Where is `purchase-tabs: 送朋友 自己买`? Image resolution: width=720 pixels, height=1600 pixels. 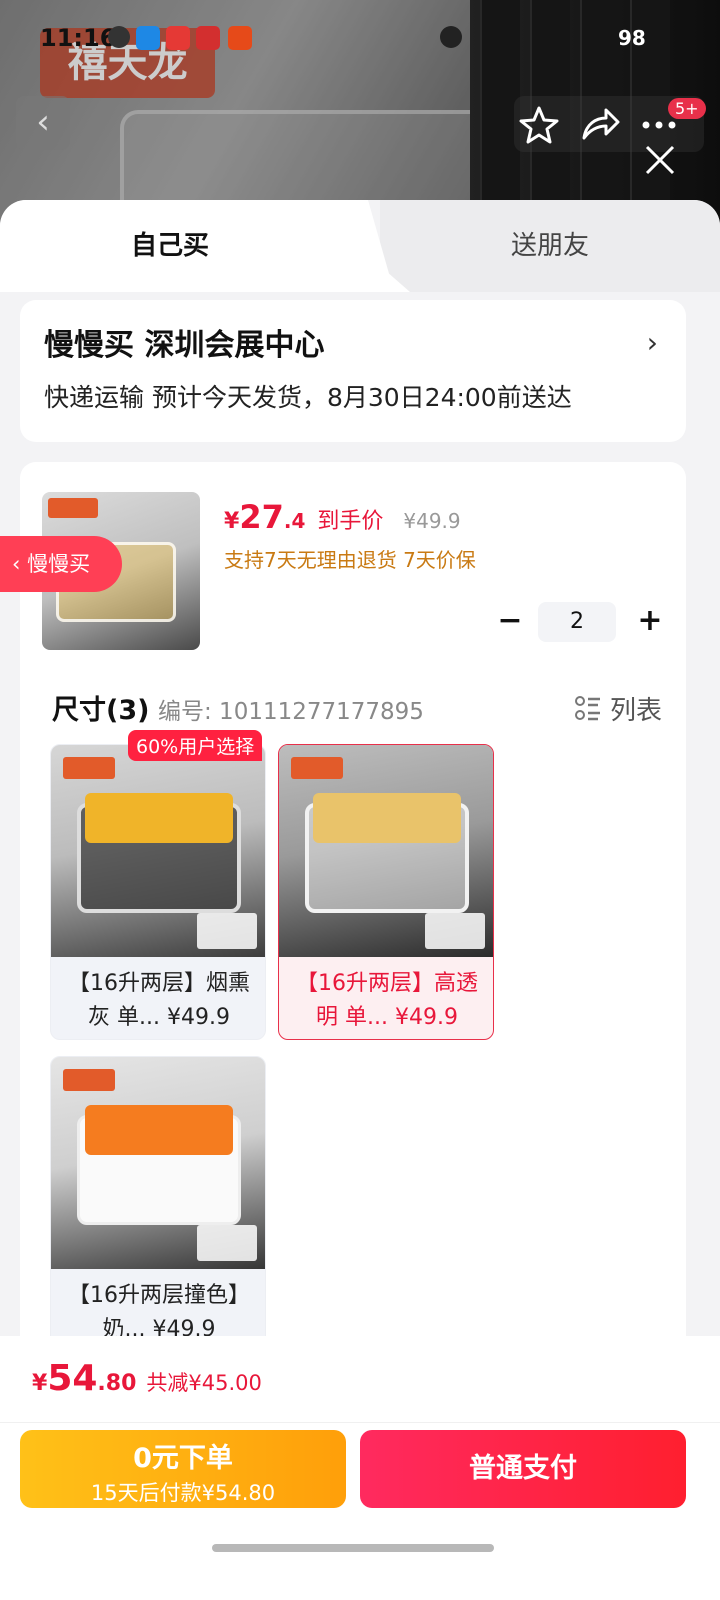 purchase-tabs: 送朋友 自己买 is located at coordinates (360, 246).